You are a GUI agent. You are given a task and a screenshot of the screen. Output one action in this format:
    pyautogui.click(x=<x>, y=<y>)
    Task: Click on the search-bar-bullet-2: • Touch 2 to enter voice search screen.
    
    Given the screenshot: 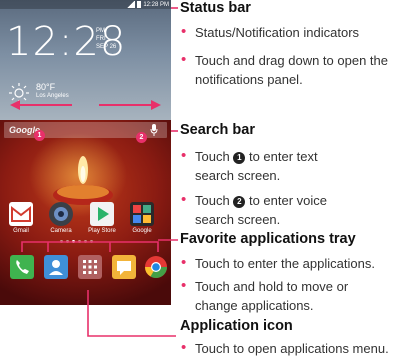 What is the action you would take?
    pyautogui.click(x=254, y=209)
    